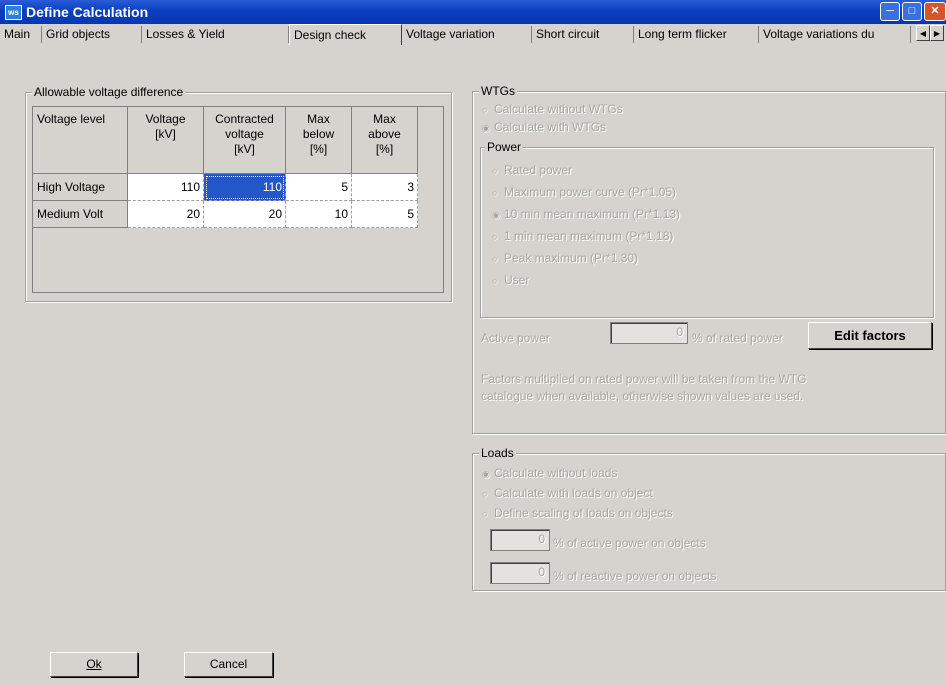  What do you see at coordinates (319, 187) in the screenshot?
I see `high-voltage-max-below-cell: 5` at bounding box center [319, 187].